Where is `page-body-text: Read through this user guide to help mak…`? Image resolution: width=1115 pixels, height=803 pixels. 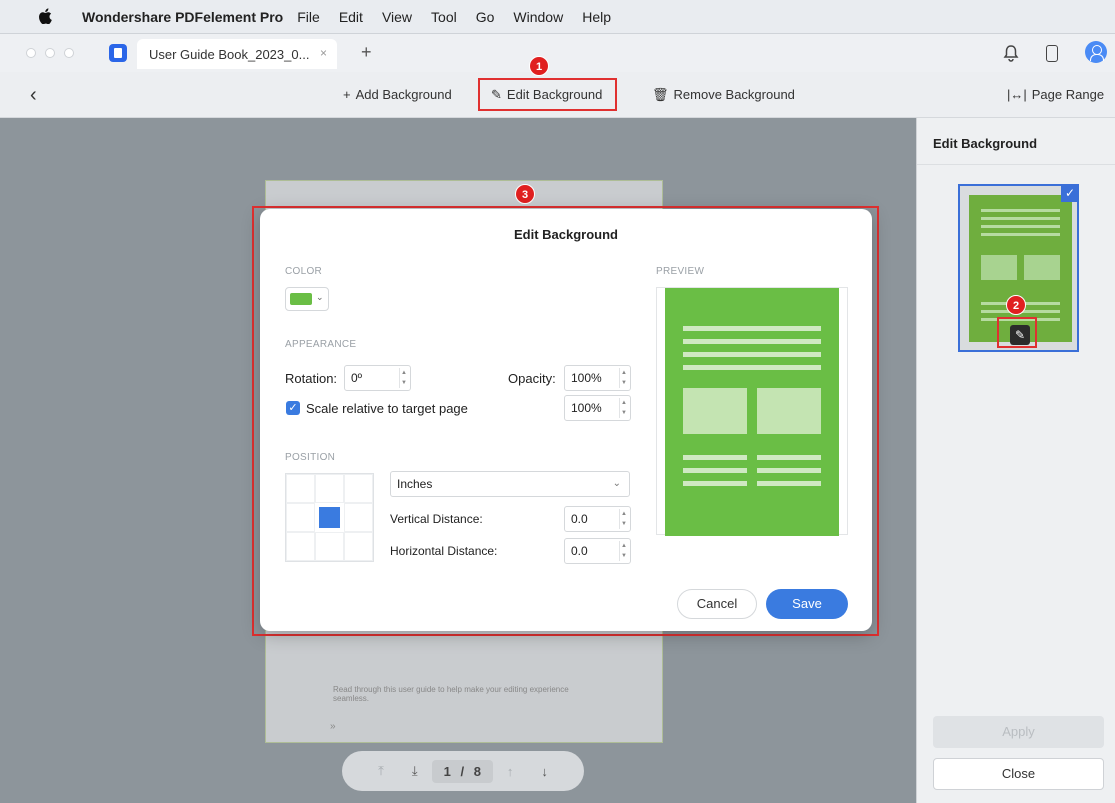
page-body-text: Read through this user guide to help mak… is located at coordinates (451, 694).